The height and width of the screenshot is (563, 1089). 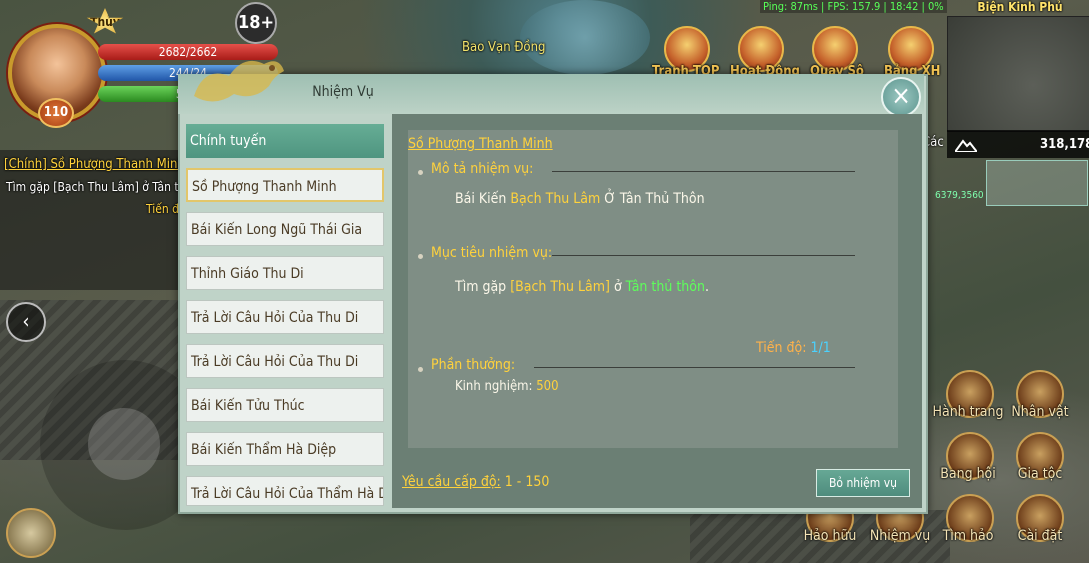 What do you see at coordinates (162, 209) in the screenshot?
I see `tracker-progress: Tiến đ` at bounding box center [162, 209].